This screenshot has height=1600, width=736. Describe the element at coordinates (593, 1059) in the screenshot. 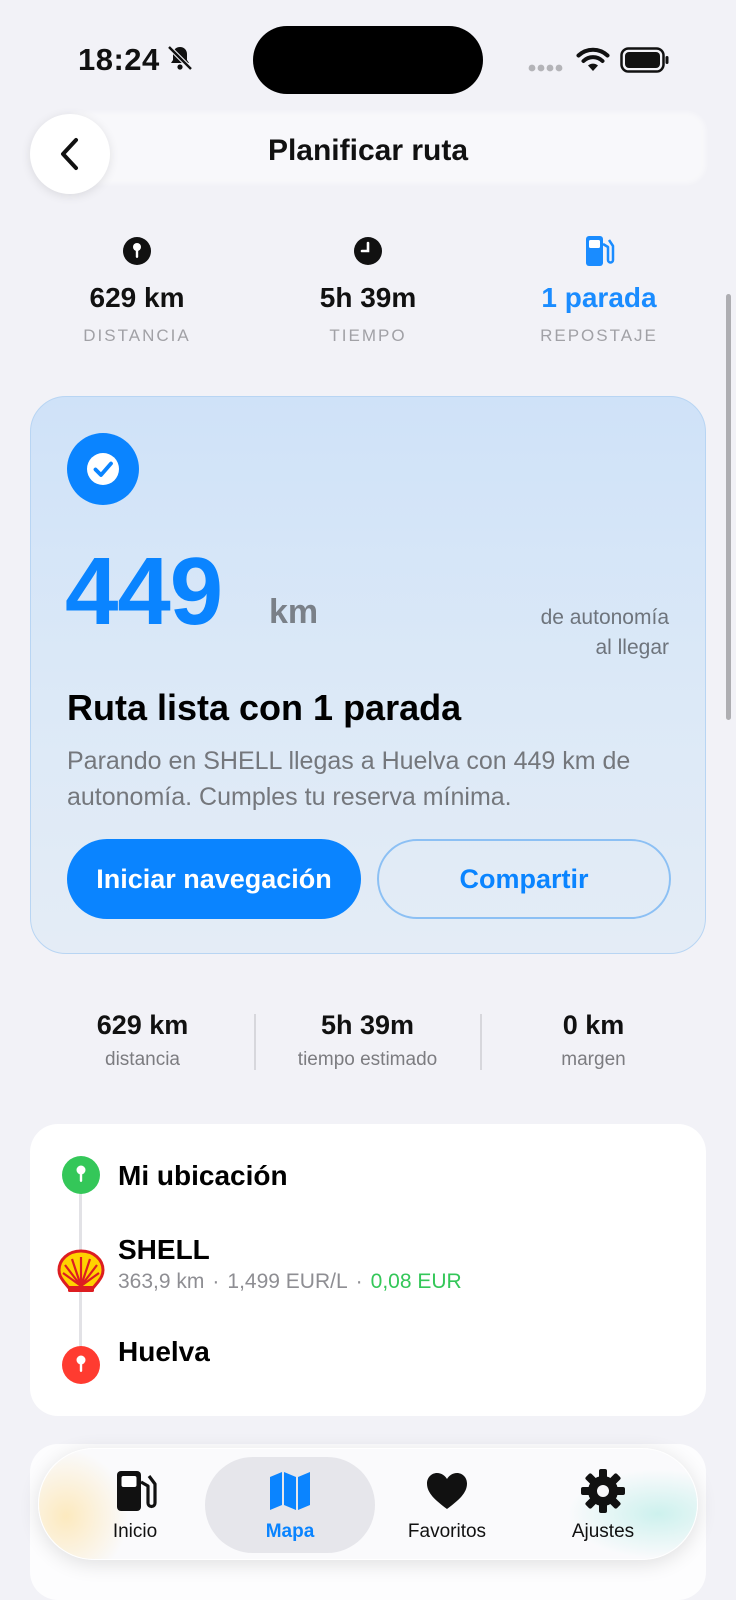

I see `detail-margin-label: margen` at that location.